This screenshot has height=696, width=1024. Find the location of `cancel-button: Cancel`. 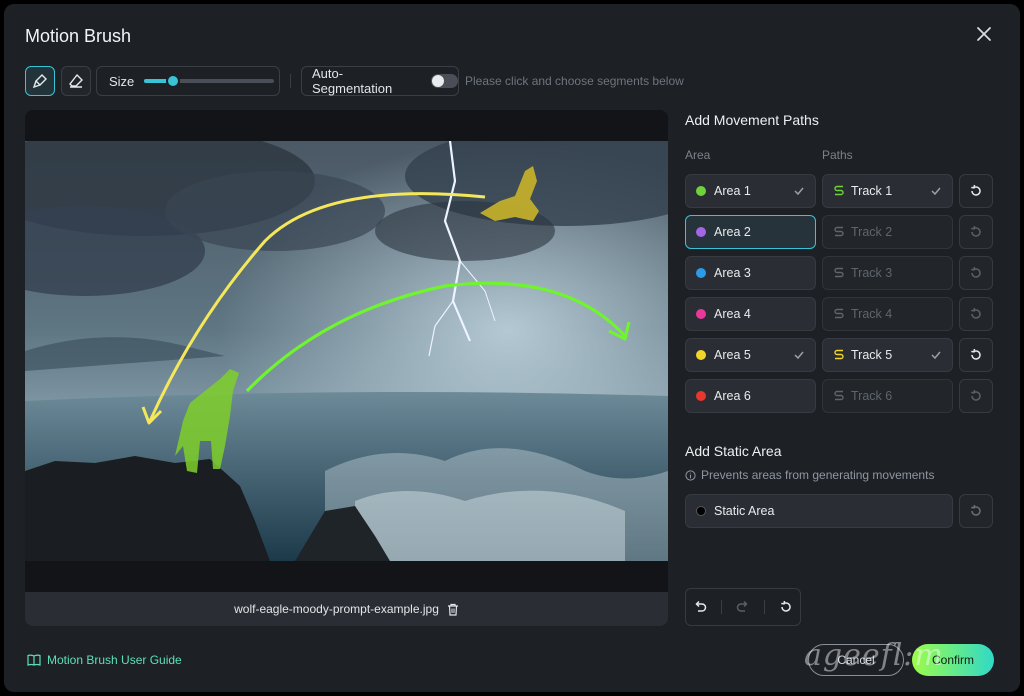

cancel-button: Cancel is located at coordinates (856, 660).